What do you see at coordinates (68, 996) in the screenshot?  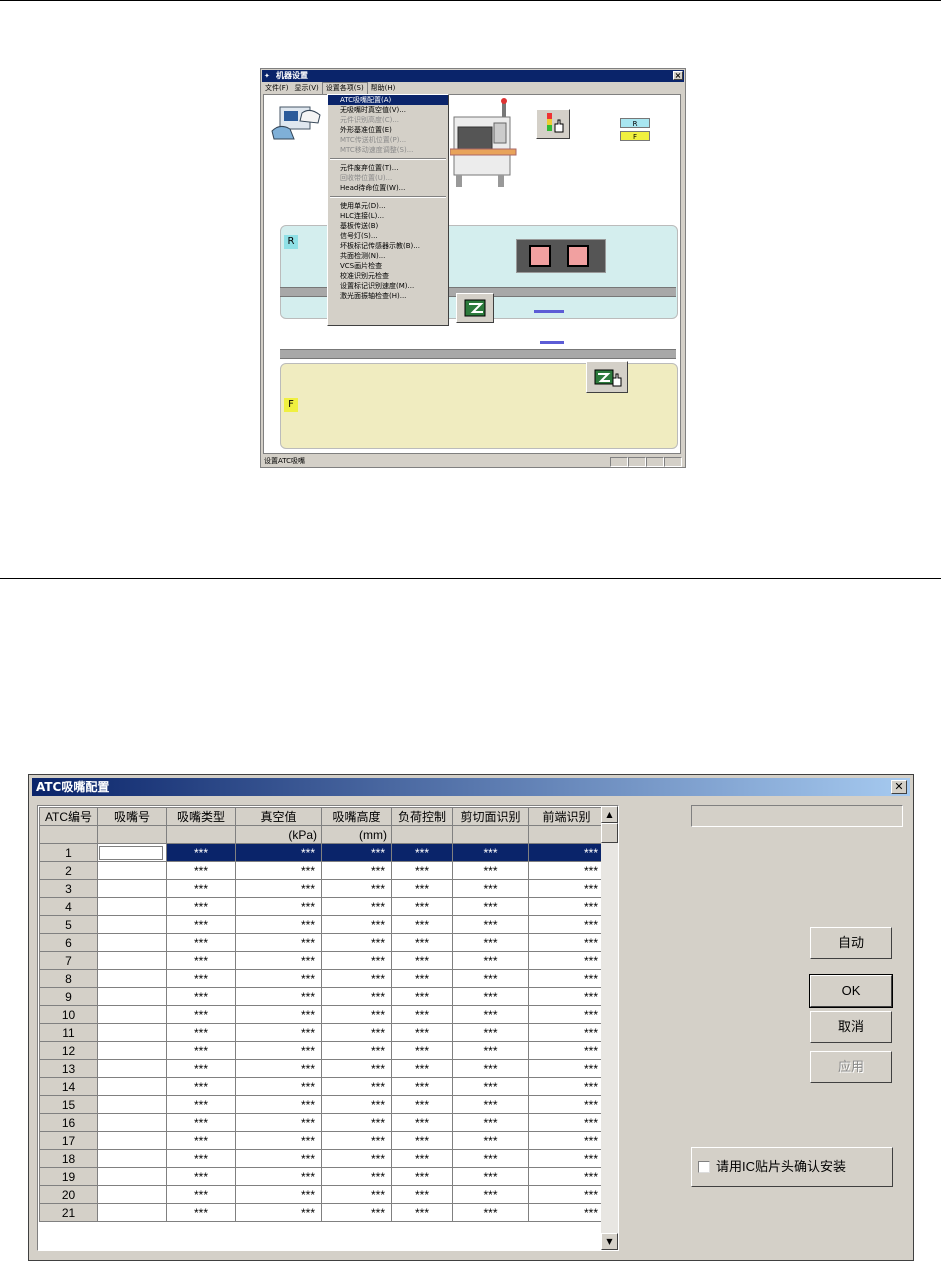 I see `row-number: 9` at bounding box center [68, 996].